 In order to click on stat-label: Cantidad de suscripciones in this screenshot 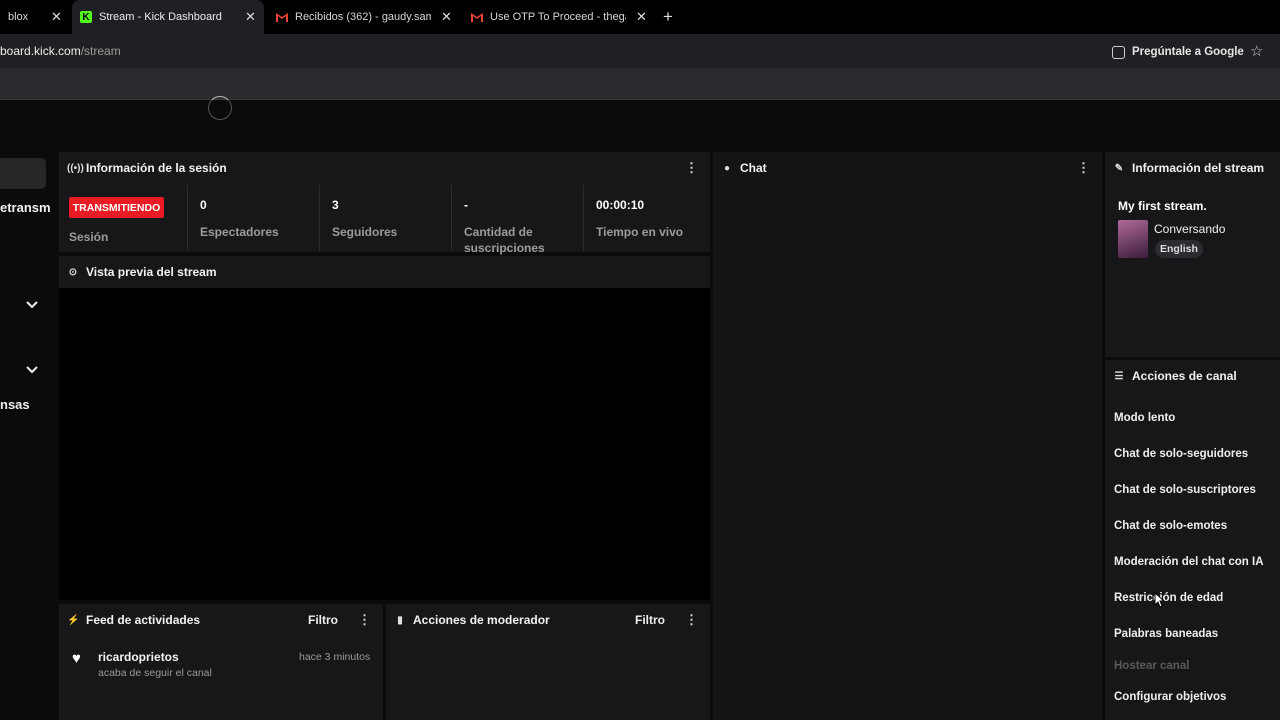, I will do `click(504, 240)`.